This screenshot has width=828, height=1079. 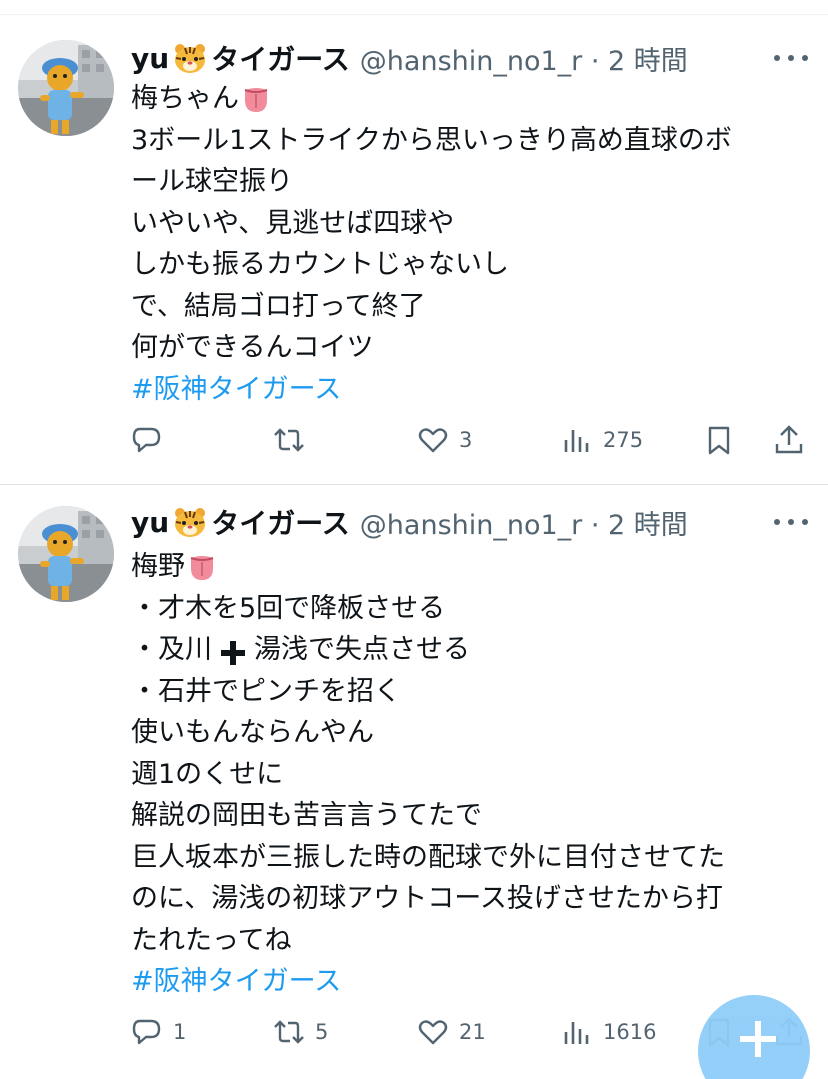 What do you see at coordinates (266, 691) in the screenshot?
I see `tweet-line: ・石井でピンチを招く` at bounding box center [266, 691].